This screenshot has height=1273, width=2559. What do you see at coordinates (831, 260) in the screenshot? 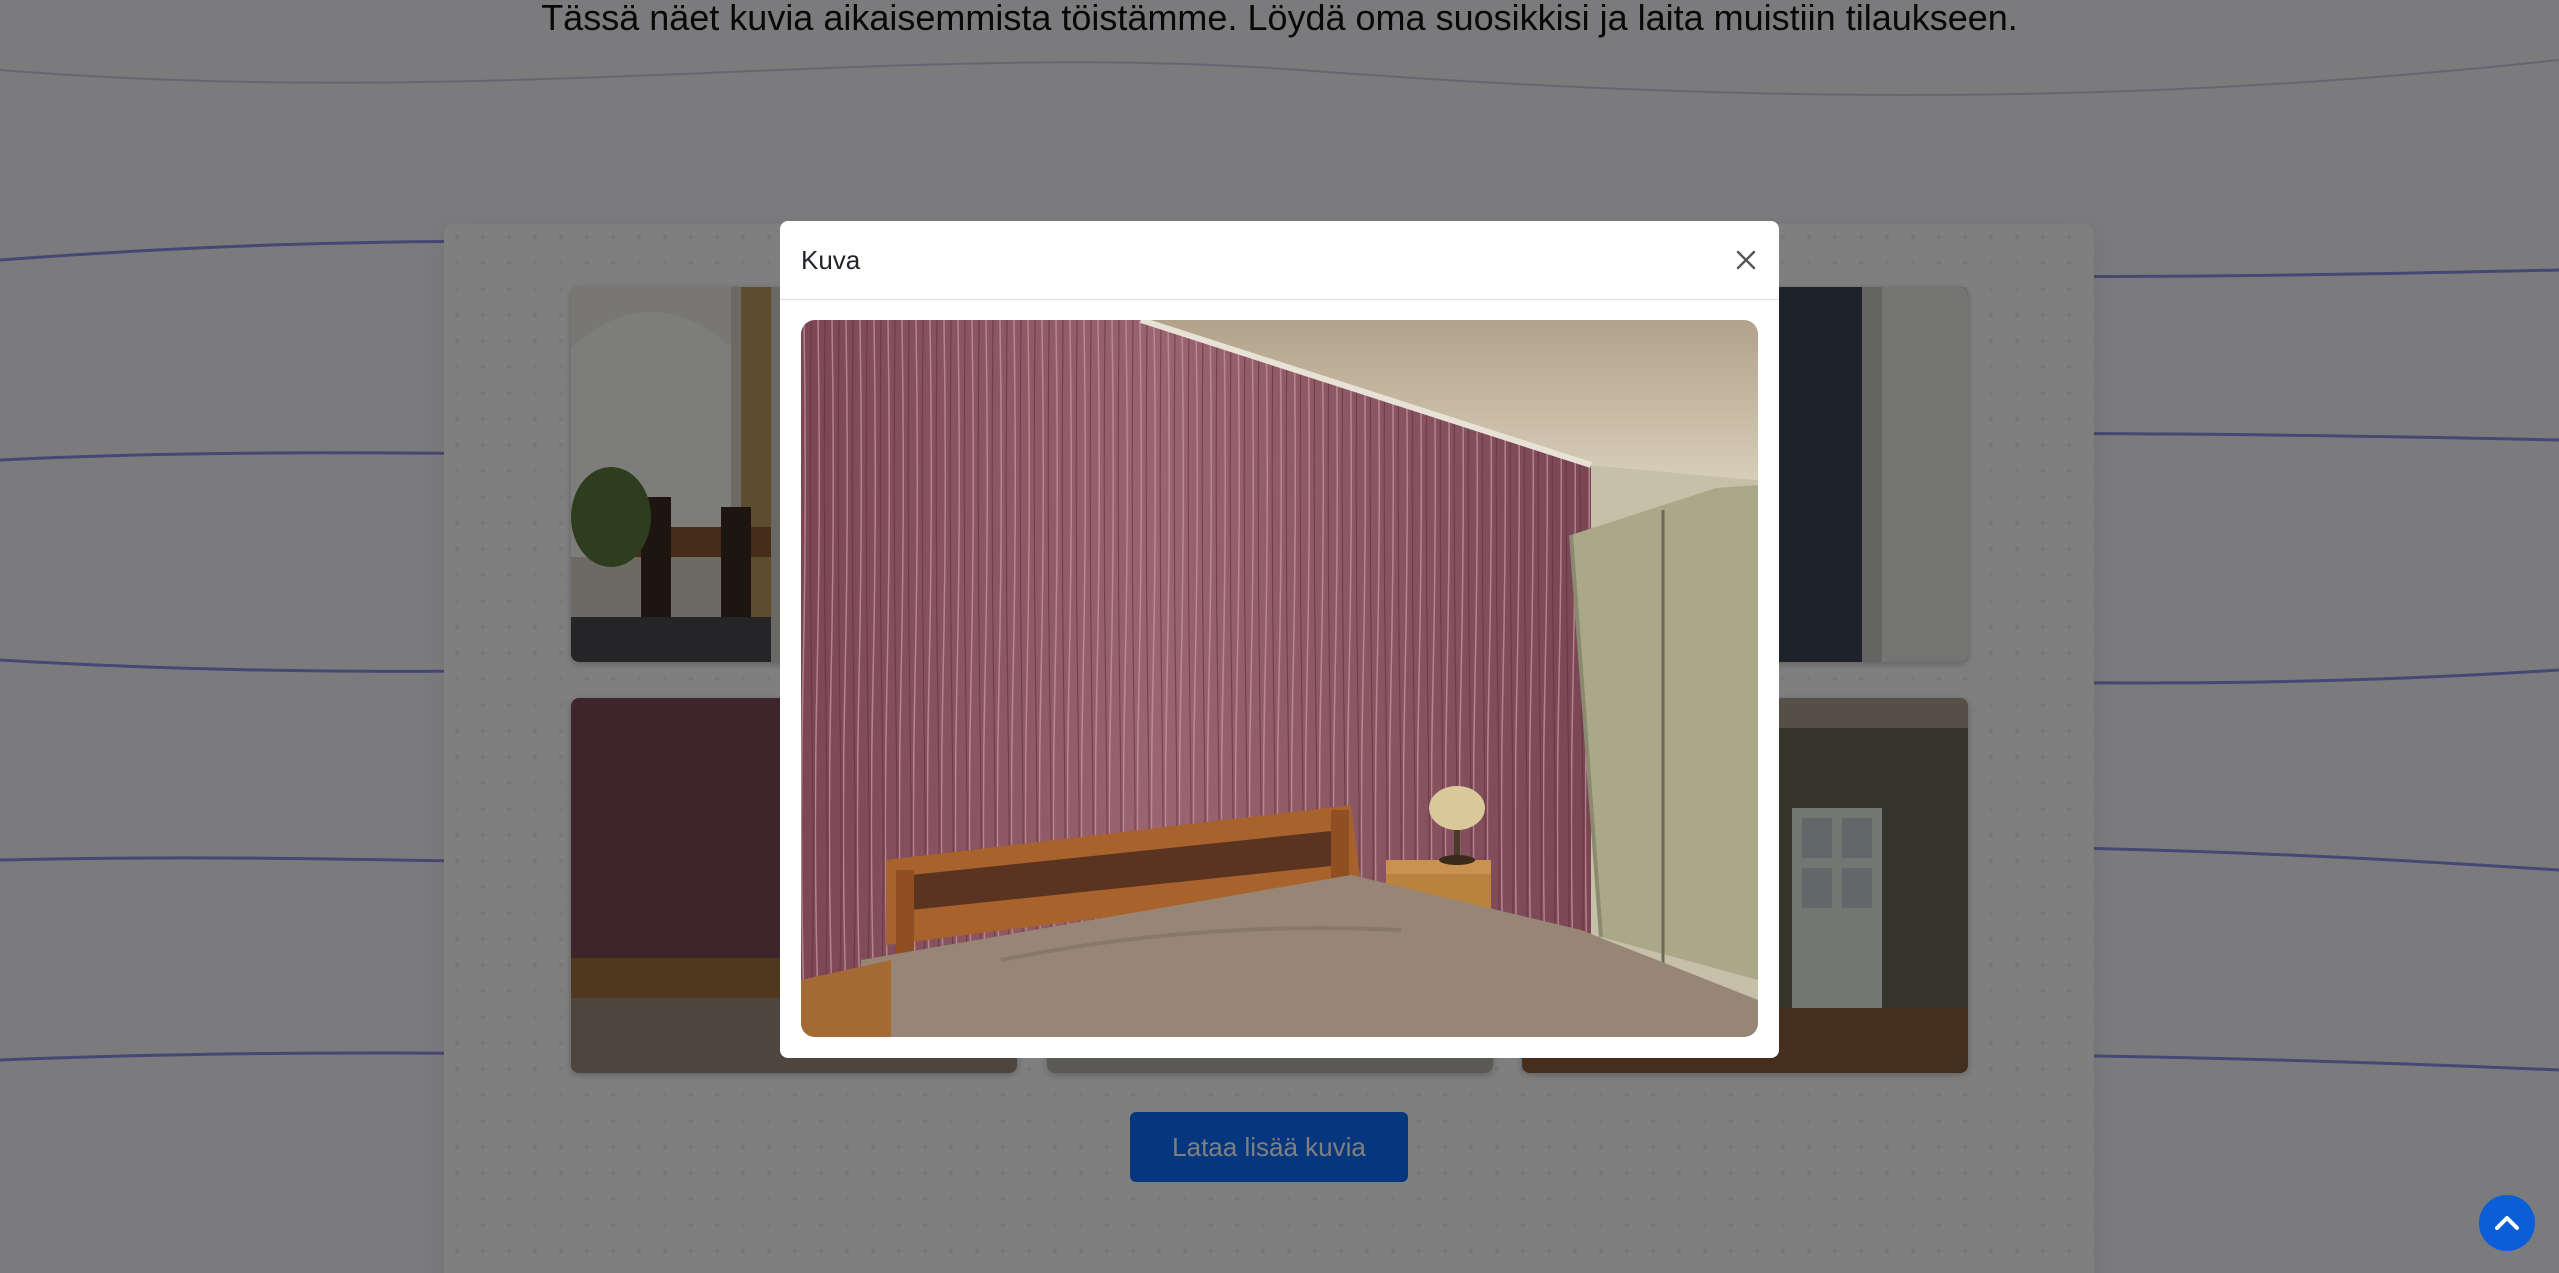
I see `modal-title: Kuva` at bounding box center [831, 260].